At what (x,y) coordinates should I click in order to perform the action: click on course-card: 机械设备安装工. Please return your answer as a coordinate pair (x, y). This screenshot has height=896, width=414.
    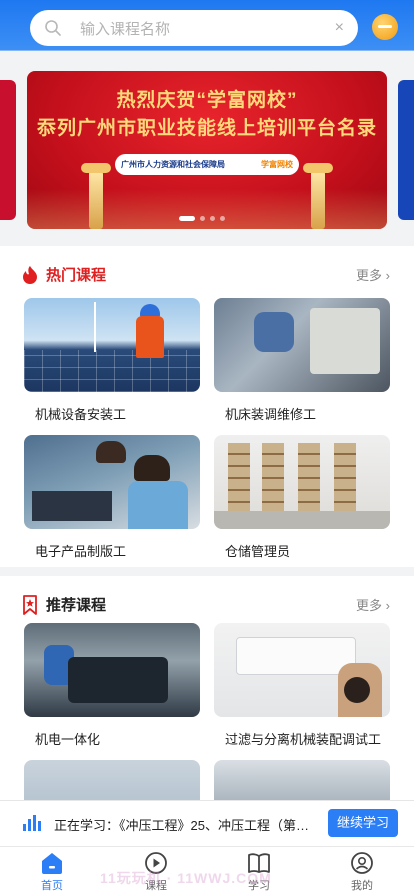
    Looking at the image, I should click on (112, 360).